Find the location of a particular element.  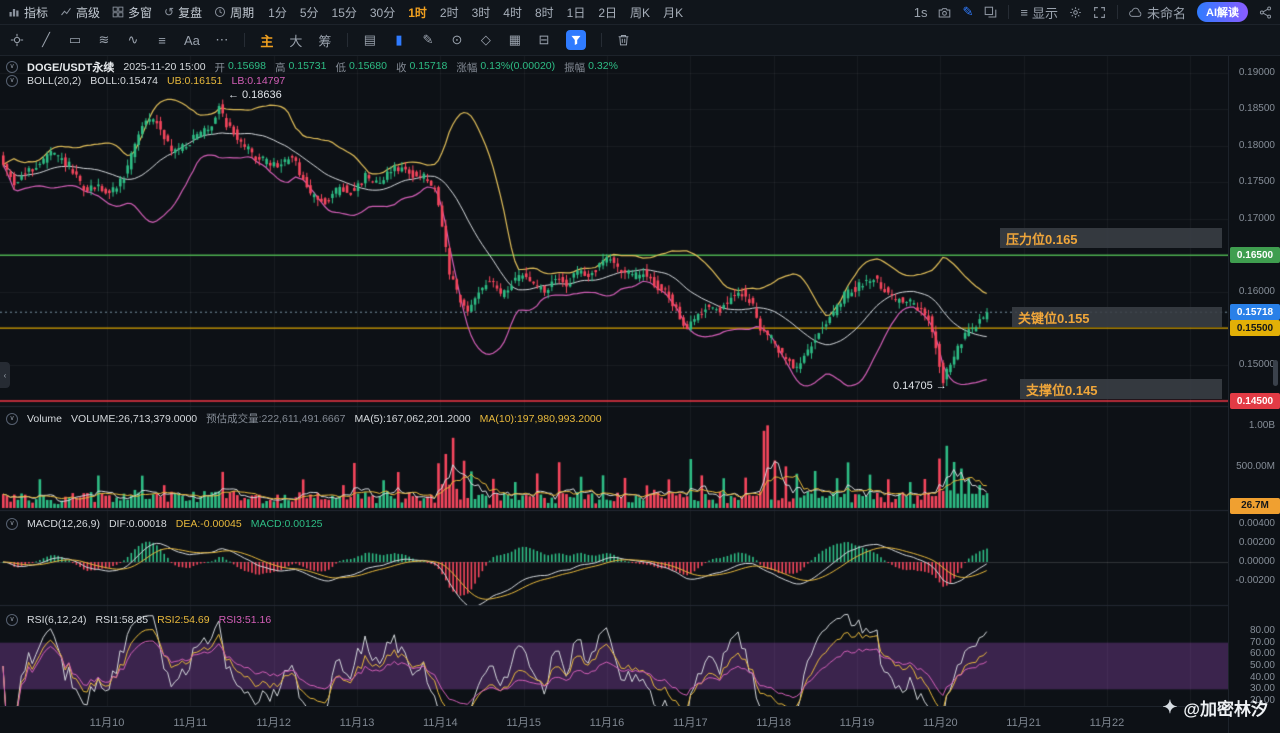

target-icon: ⊙ is located at coordinates (457, 39).